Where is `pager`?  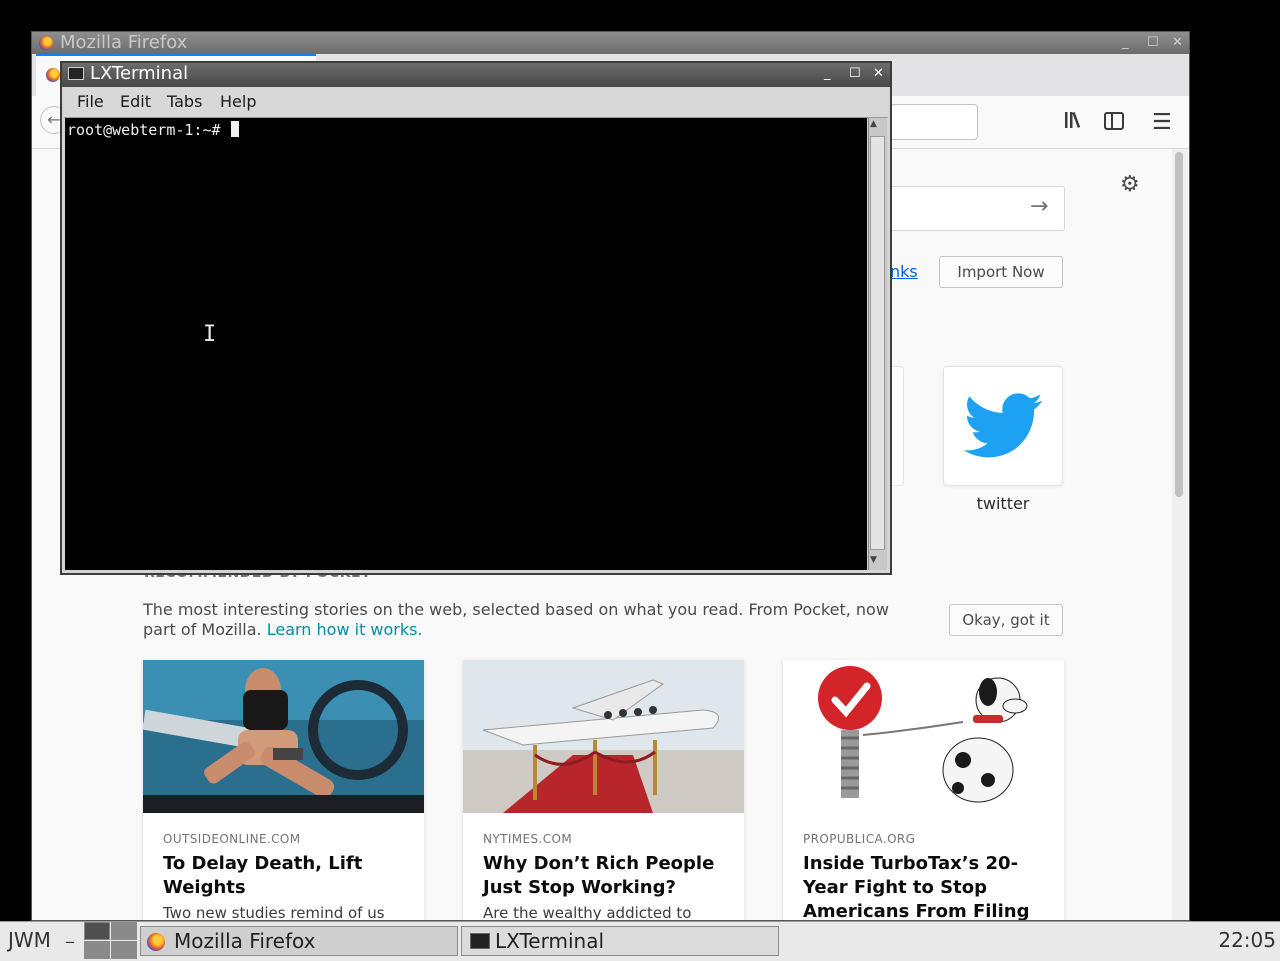
pager is located at coordinates (111, 941).